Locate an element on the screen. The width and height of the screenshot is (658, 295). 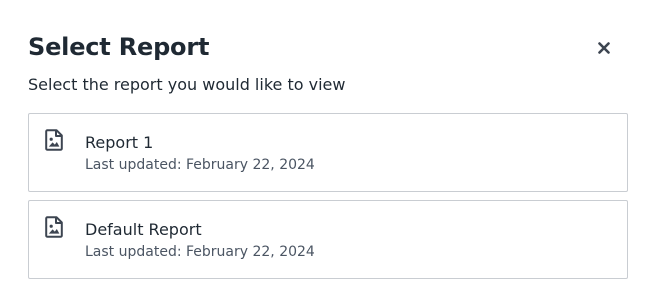
report-name: Default Report is located at coordinates (143, 229).